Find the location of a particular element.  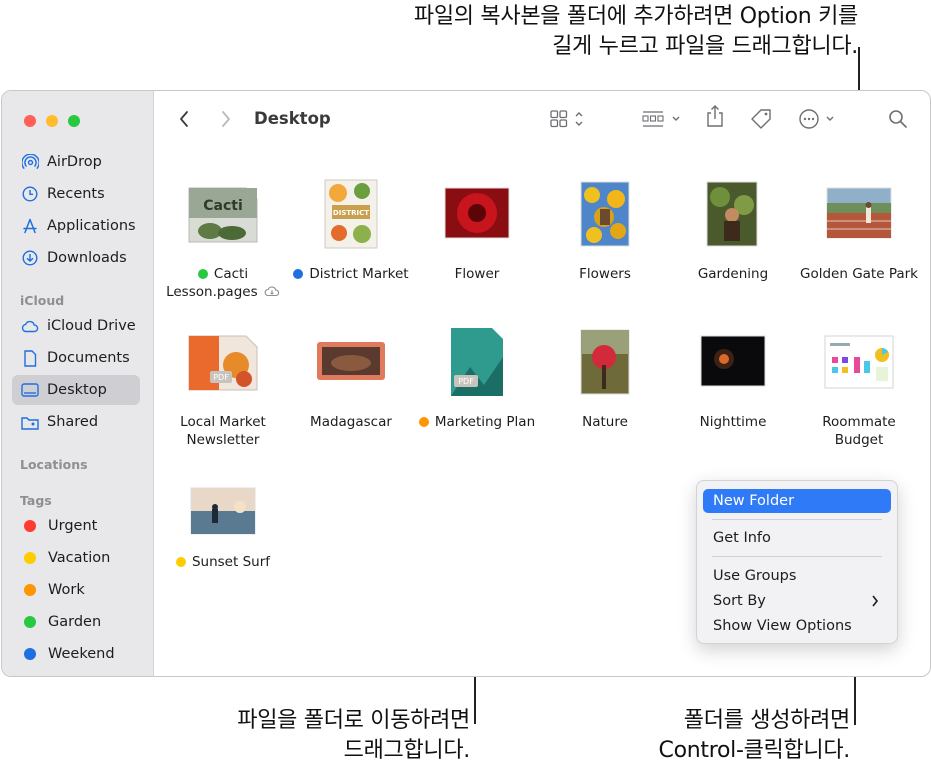

menu-item-label: Use Groups is located at coordinates (755, 576).